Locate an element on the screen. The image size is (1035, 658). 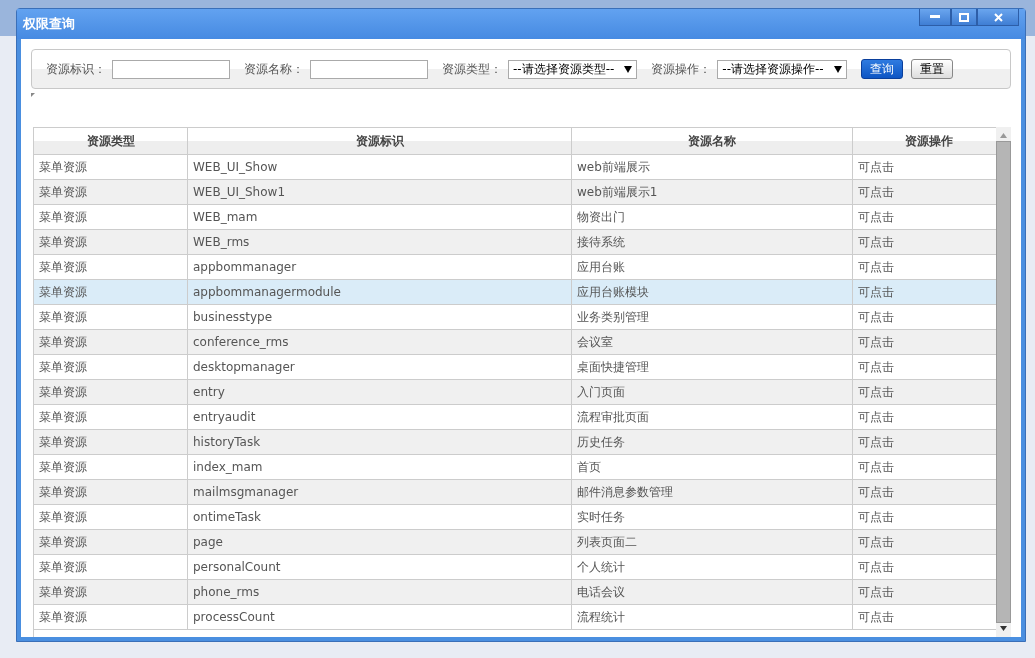
table-cell: 流程统计 is located at coordinates (712, 617).